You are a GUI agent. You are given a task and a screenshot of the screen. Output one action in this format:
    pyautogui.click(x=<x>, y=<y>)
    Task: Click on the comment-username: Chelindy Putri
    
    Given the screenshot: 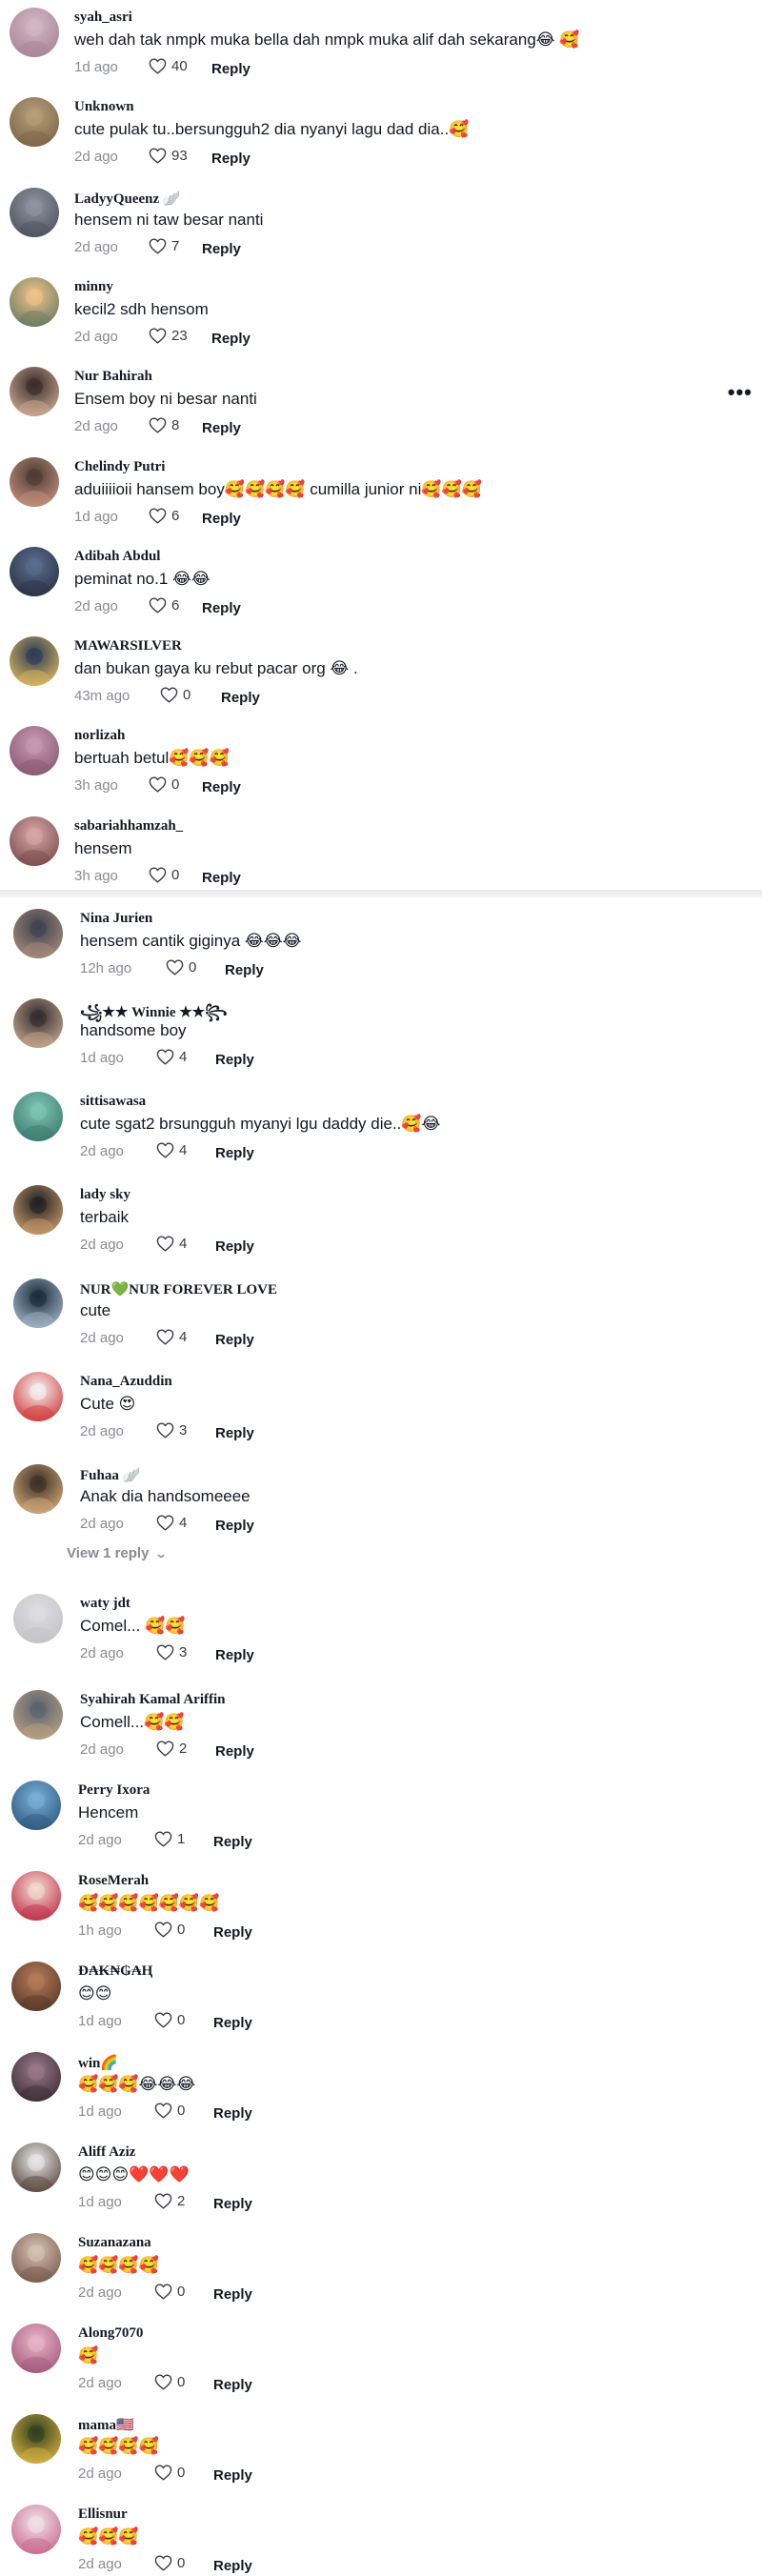 What is the action you would take?
    pyautogui.click(x=119, y=467)
    